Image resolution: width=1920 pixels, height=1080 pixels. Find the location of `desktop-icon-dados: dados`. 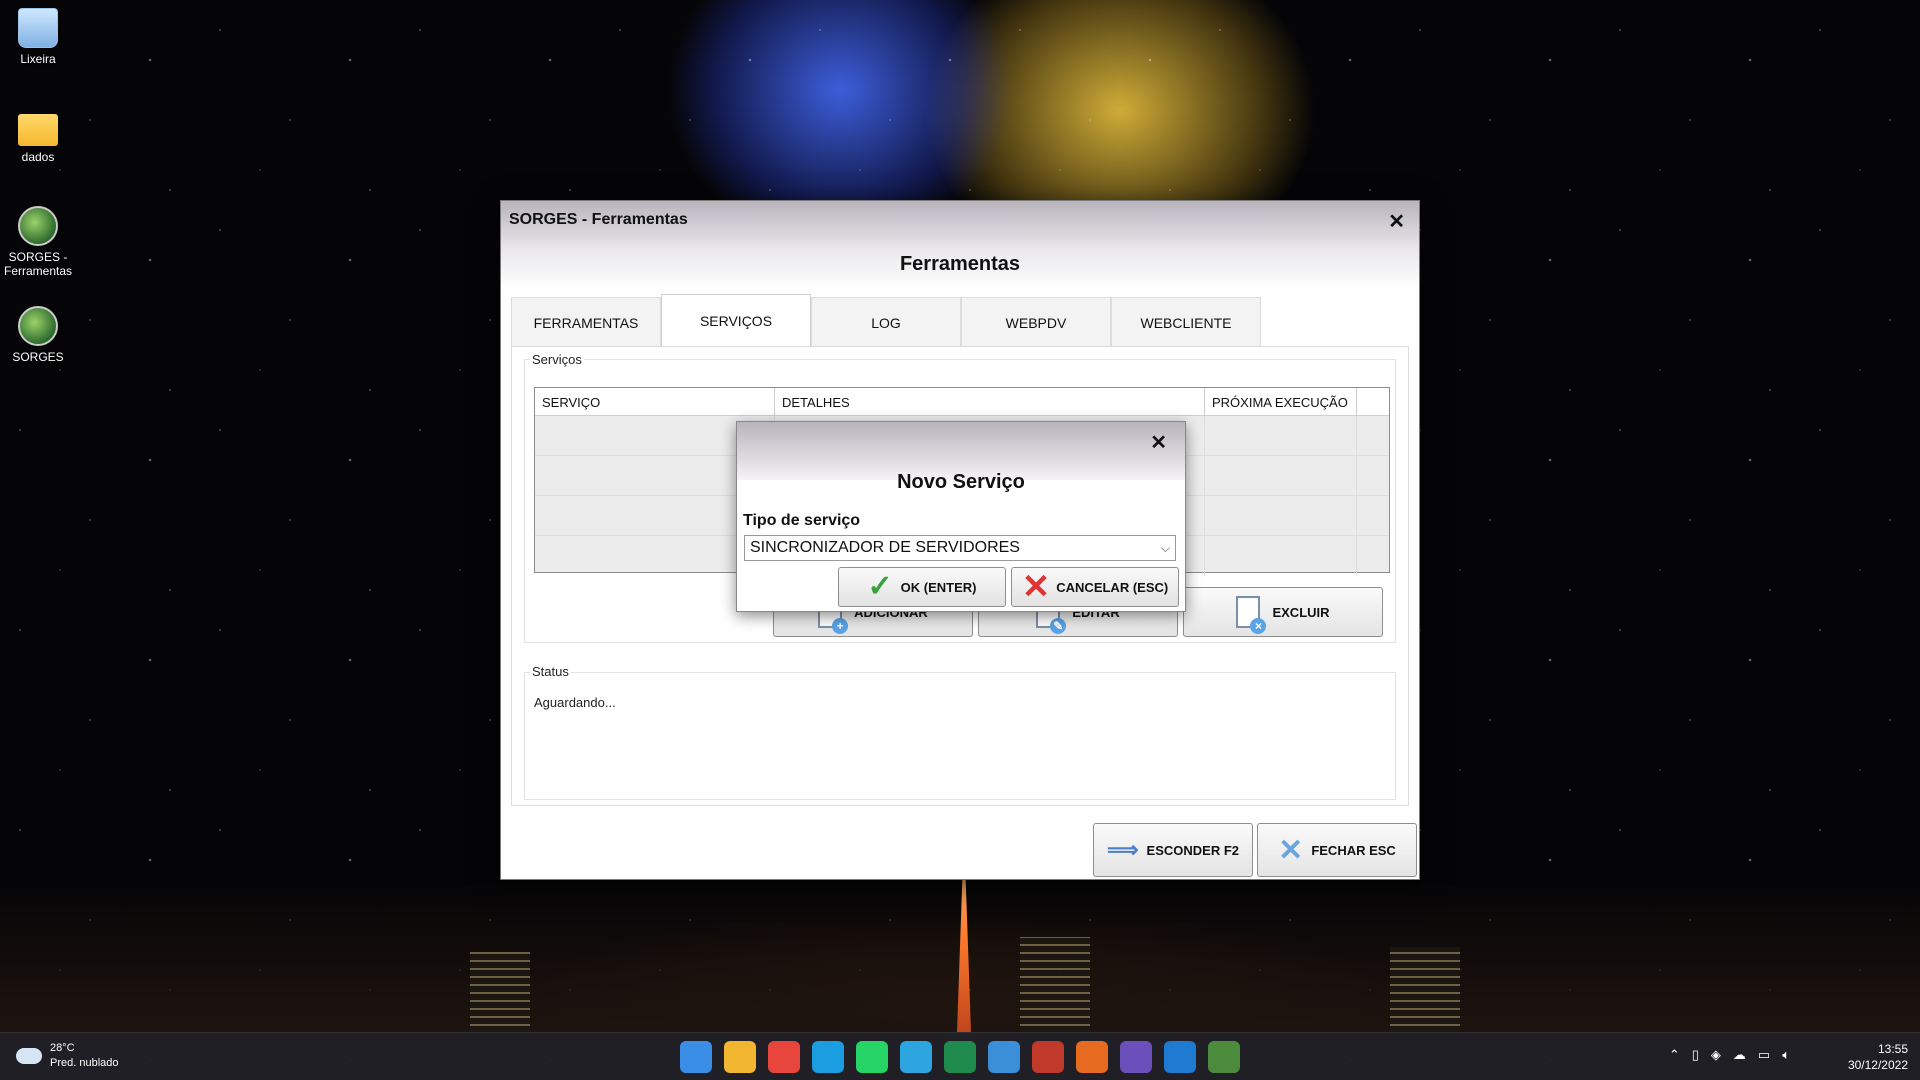

desktop-icon-dados: dados is located at coordinates (38, 136).